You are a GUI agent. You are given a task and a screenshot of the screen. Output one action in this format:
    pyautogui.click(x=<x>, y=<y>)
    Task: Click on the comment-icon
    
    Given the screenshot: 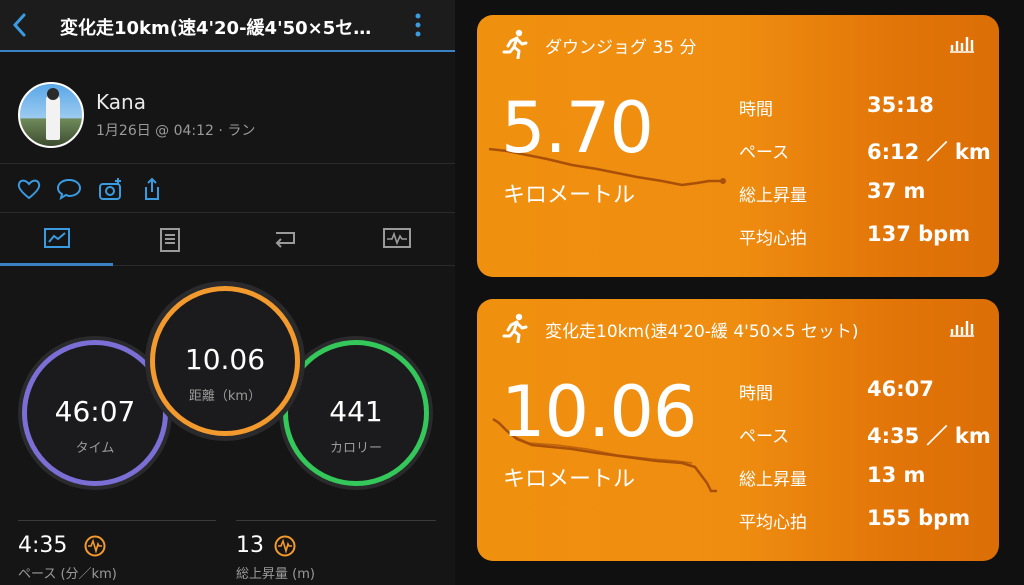 What is the action you would take?
    pyautogui.click(x=69, y=189)
    